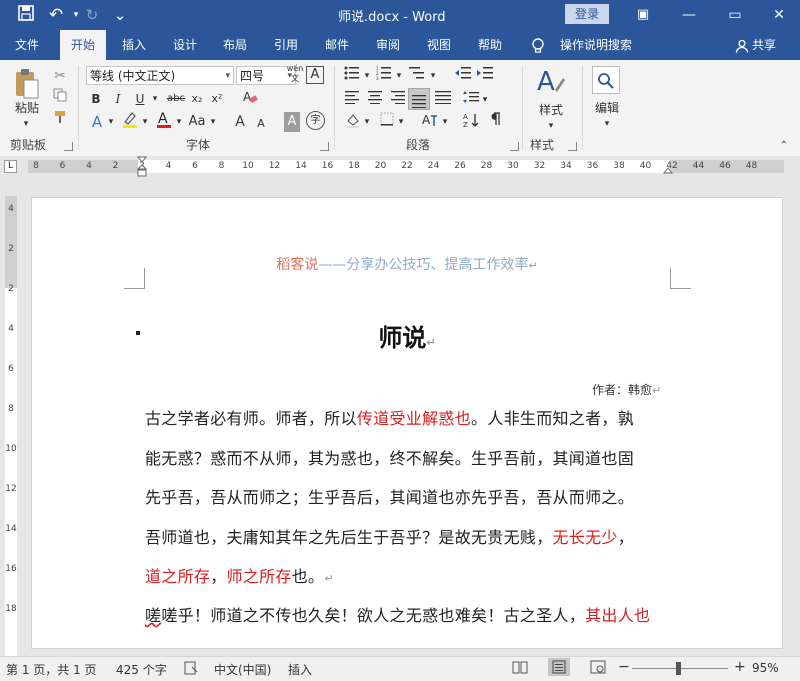  Describe the element at coordinates (765, 668) in the screenshot. I see `zoom-level: 95%` at that location.